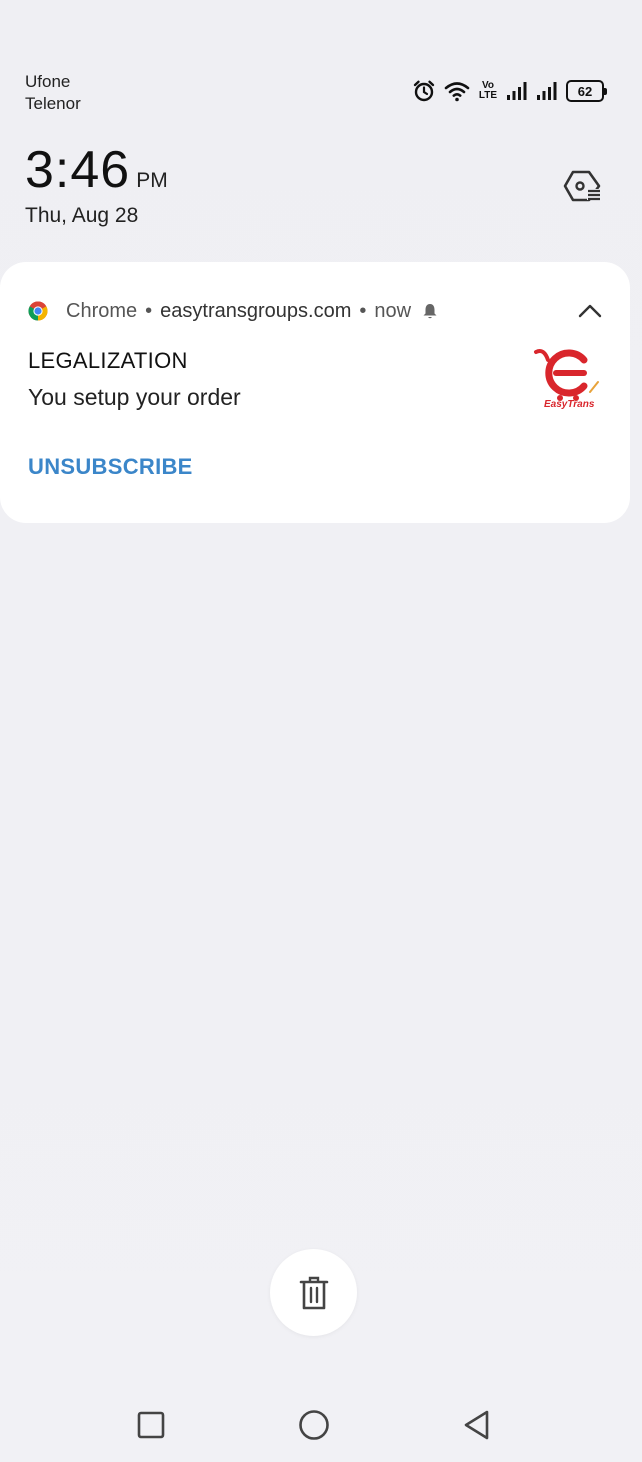 The width and height of the screenshot is (642, 1462). What do you see at coordinates (256, 310) in the screenshot?
I see `notification-site: easytransgroups.com` at bounding box center [256, 310].